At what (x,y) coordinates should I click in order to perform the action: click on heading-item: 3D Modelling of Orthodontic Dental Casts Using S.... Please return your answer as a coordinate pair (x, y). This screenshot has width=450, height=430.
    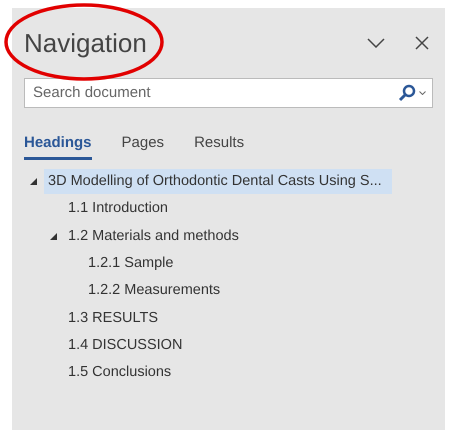
    Looking at the image, I should click on (218, 181).